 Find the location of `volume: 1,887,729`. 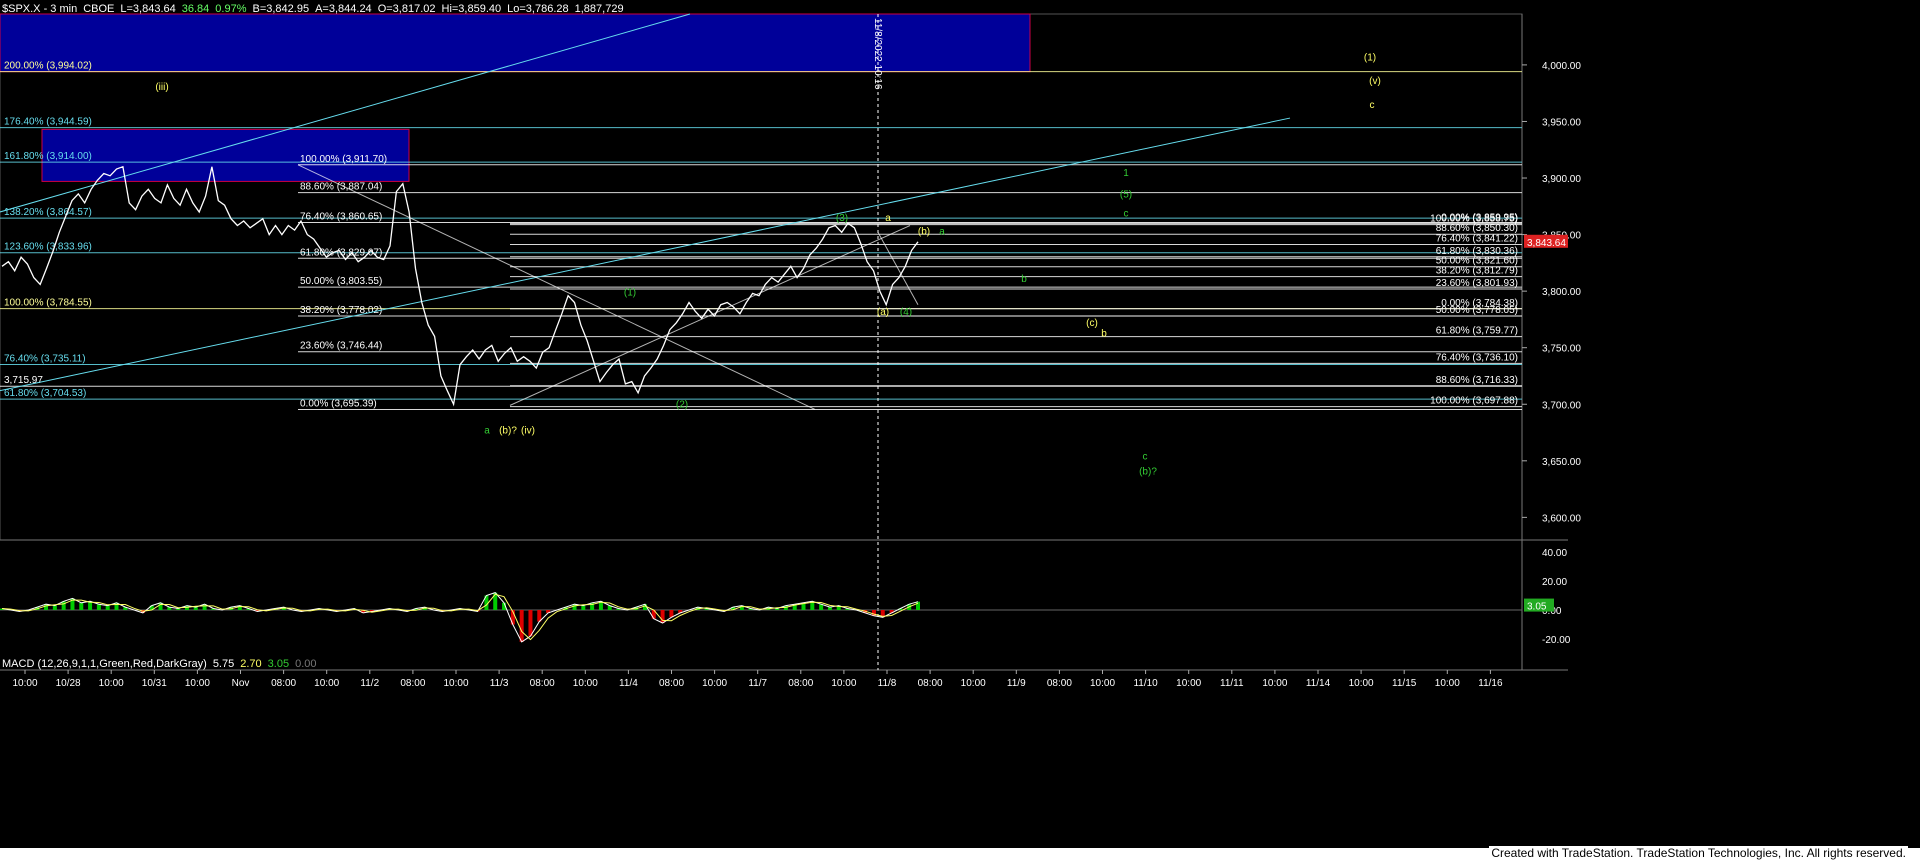

volume: 1,887,729 is located at coordinates (599, 9).